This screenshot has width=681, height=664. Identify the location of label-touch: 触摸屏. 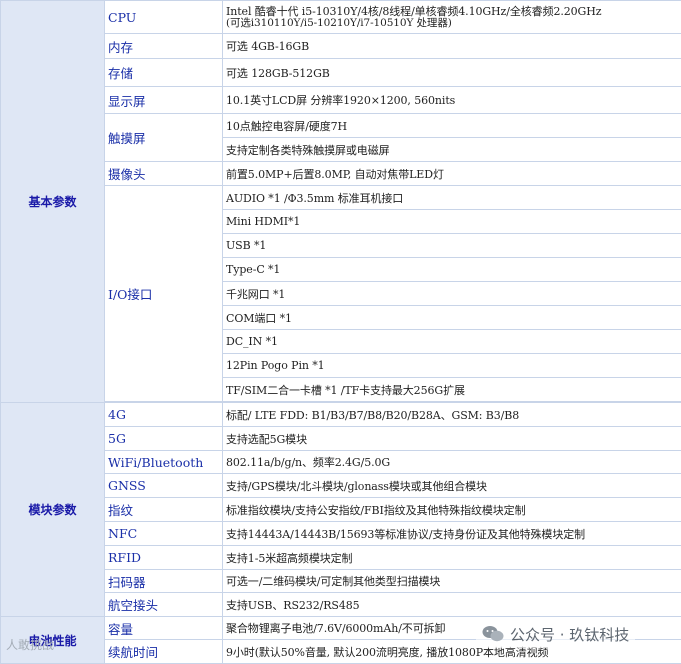
(164, 138).